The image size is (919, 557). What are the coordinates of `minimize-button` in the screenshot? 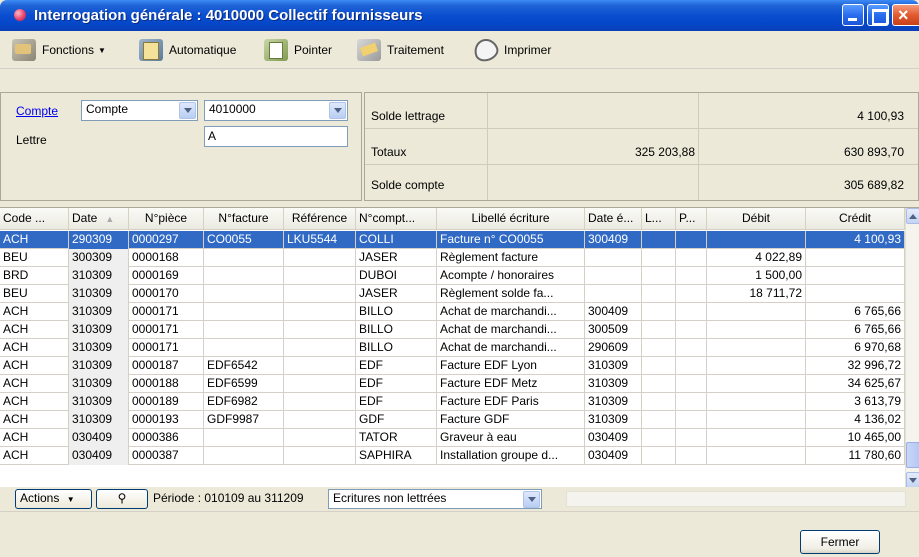 It's located at (853, 15).